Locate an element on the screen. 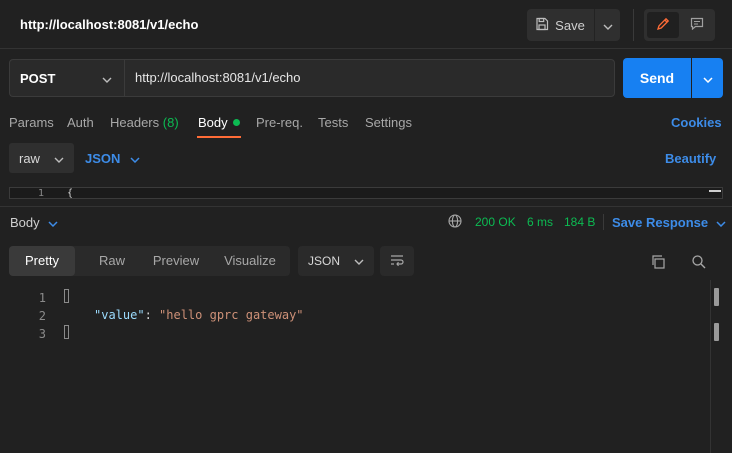  send-dropdown-button is located at coordinates (707, 78).